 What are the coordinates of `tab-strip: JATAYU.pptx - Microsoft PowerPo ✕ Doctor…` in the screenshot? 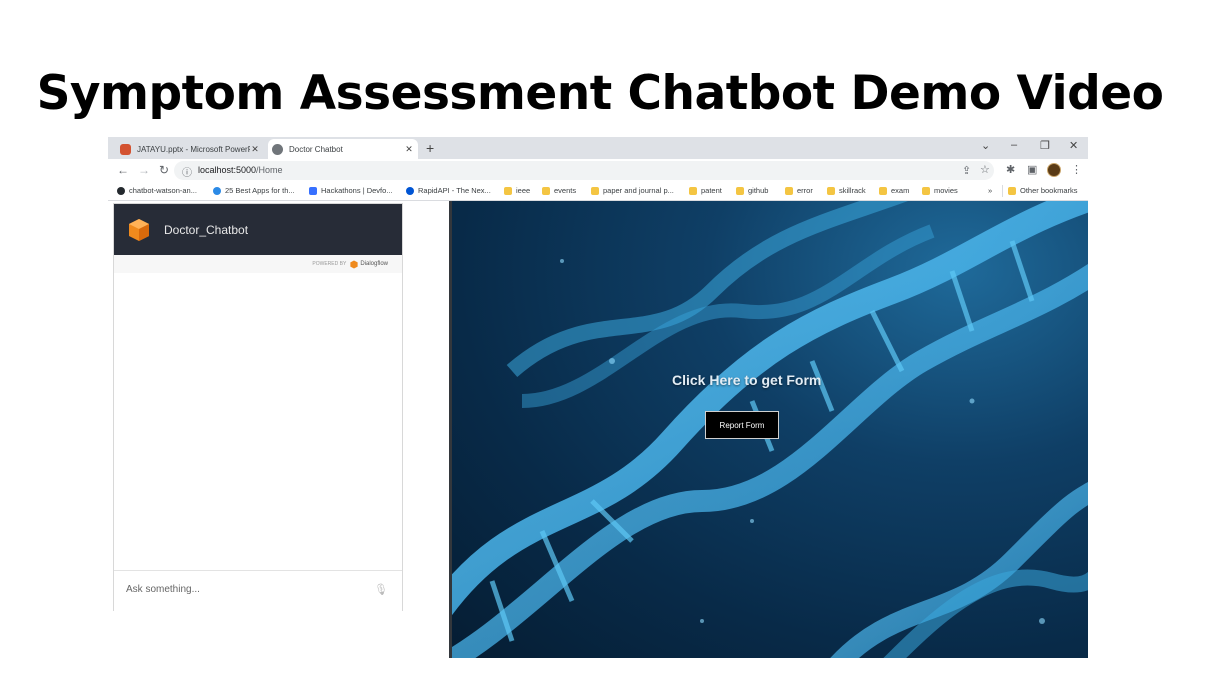 It's located at (598, 148).